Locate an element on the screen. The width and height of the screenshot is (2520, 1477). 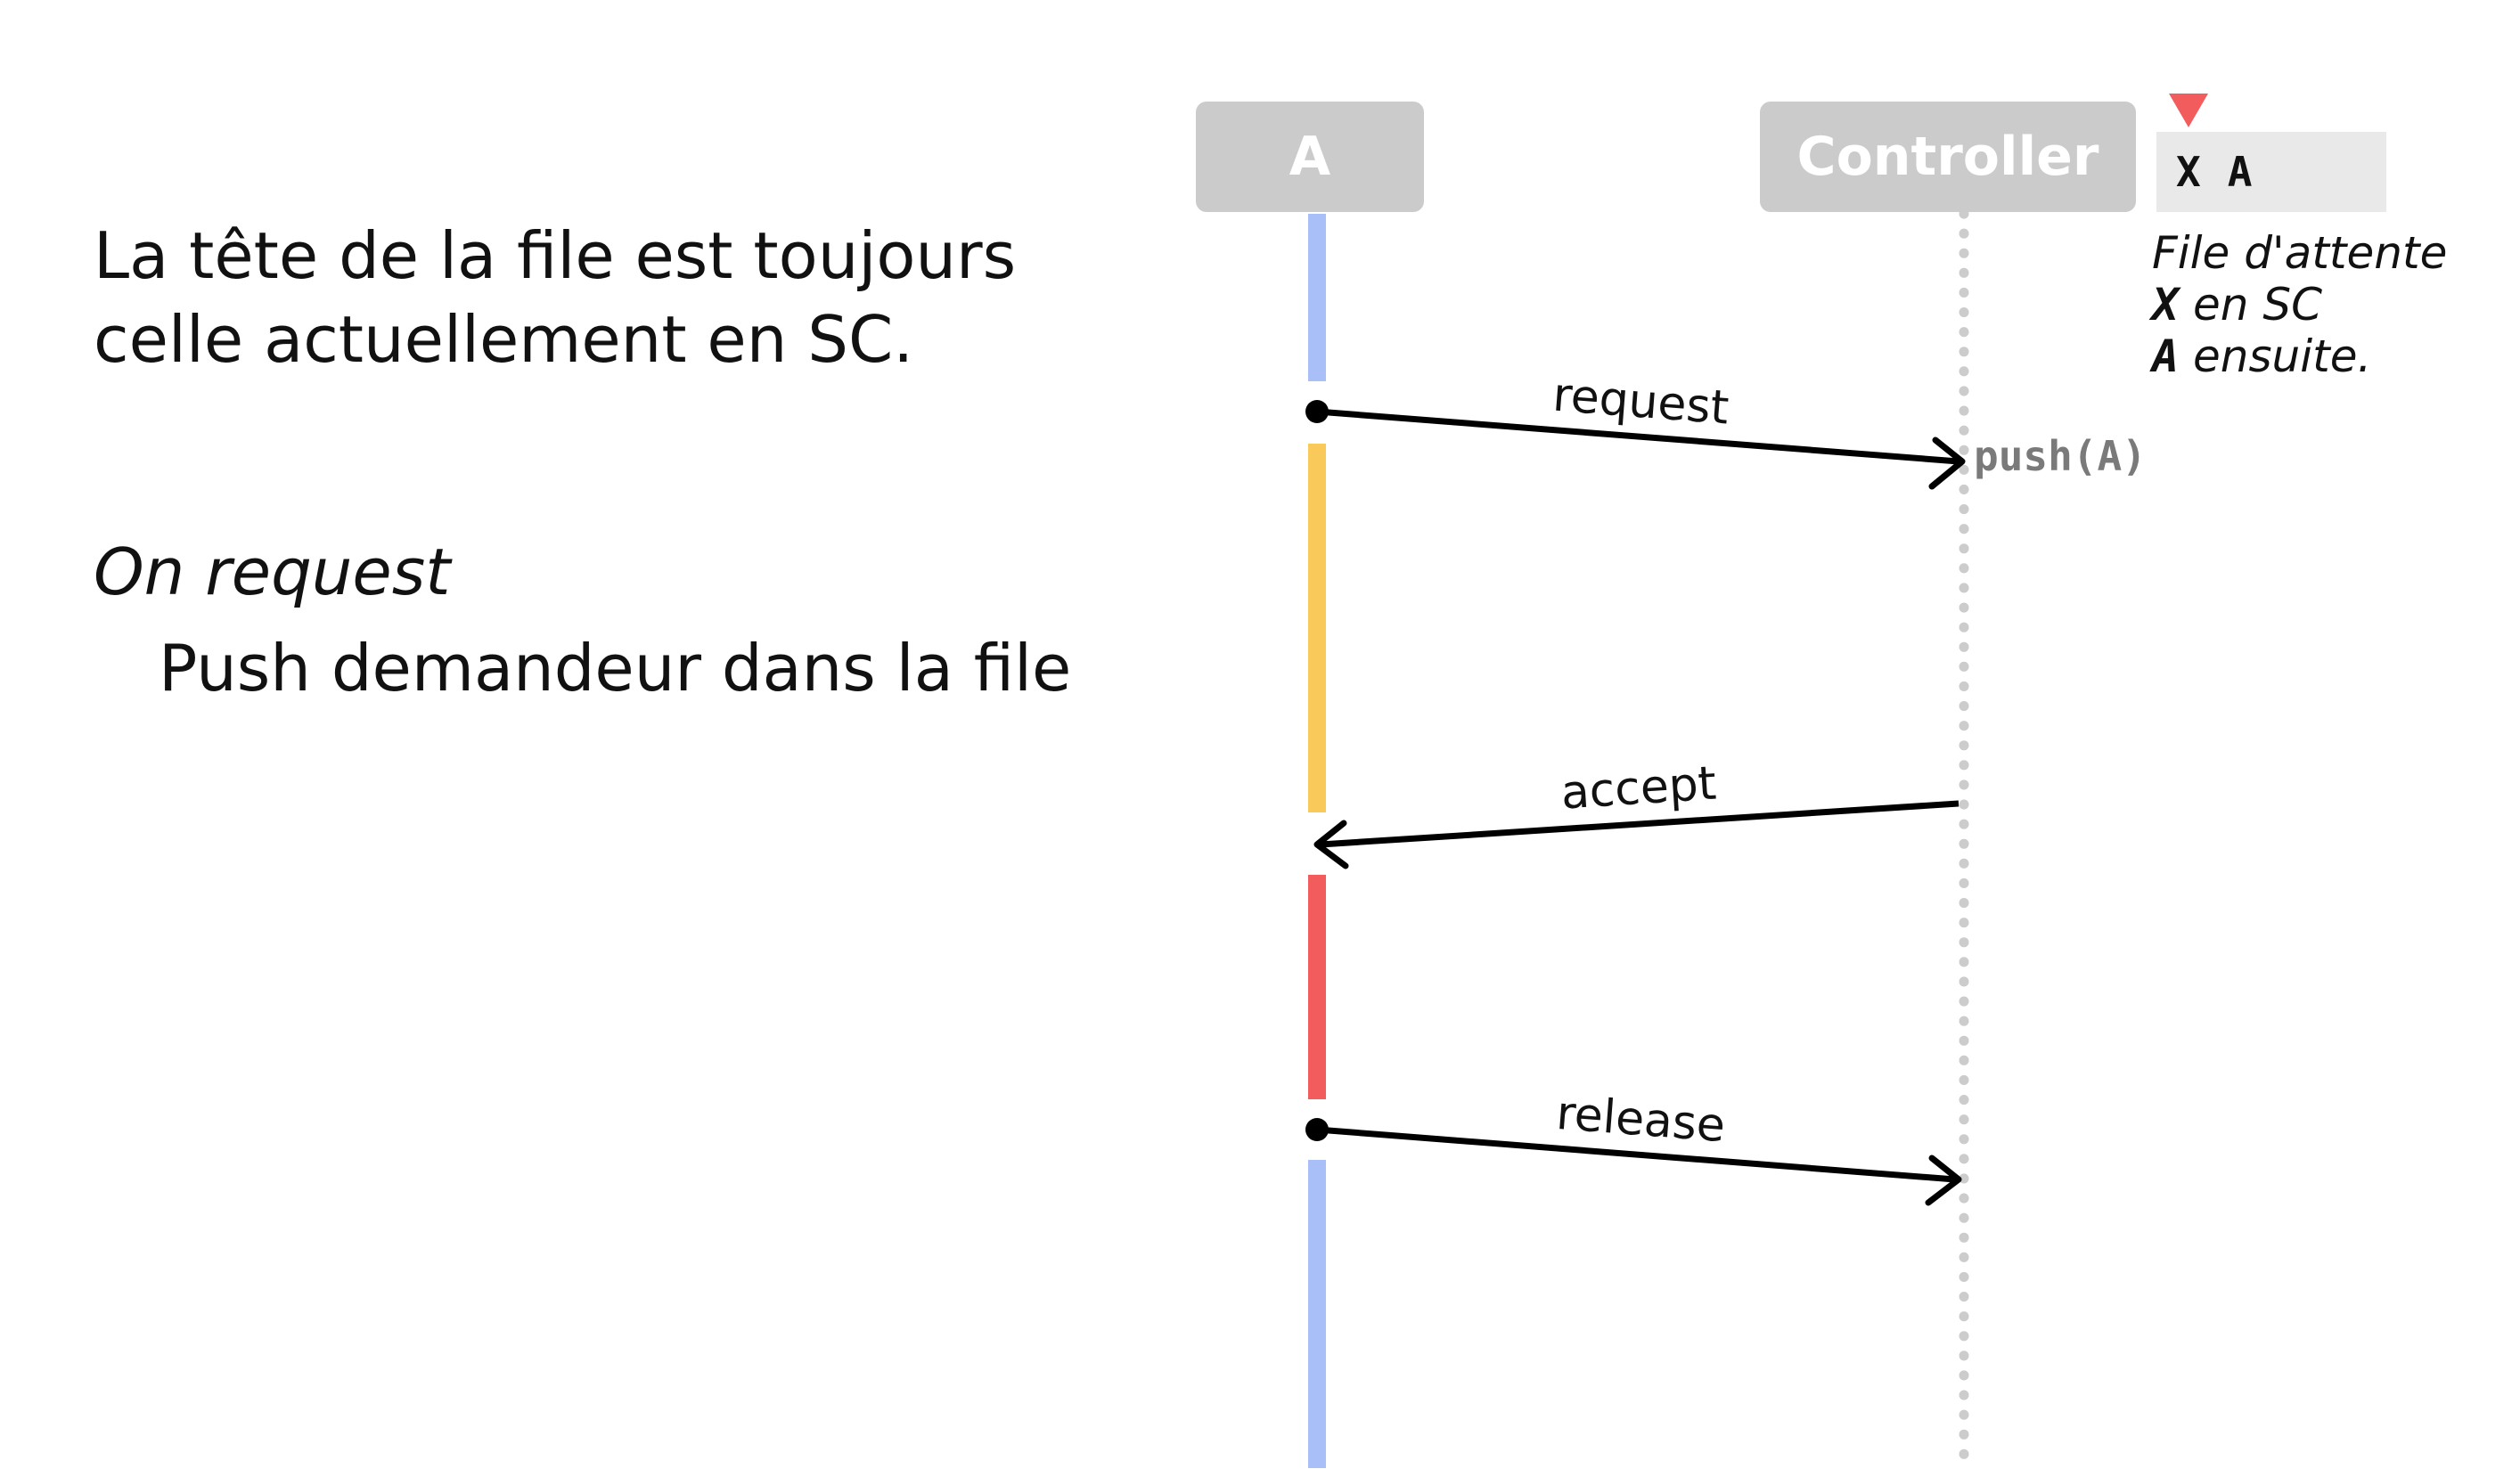
request-label: request is located at coordinates (1640, 402).